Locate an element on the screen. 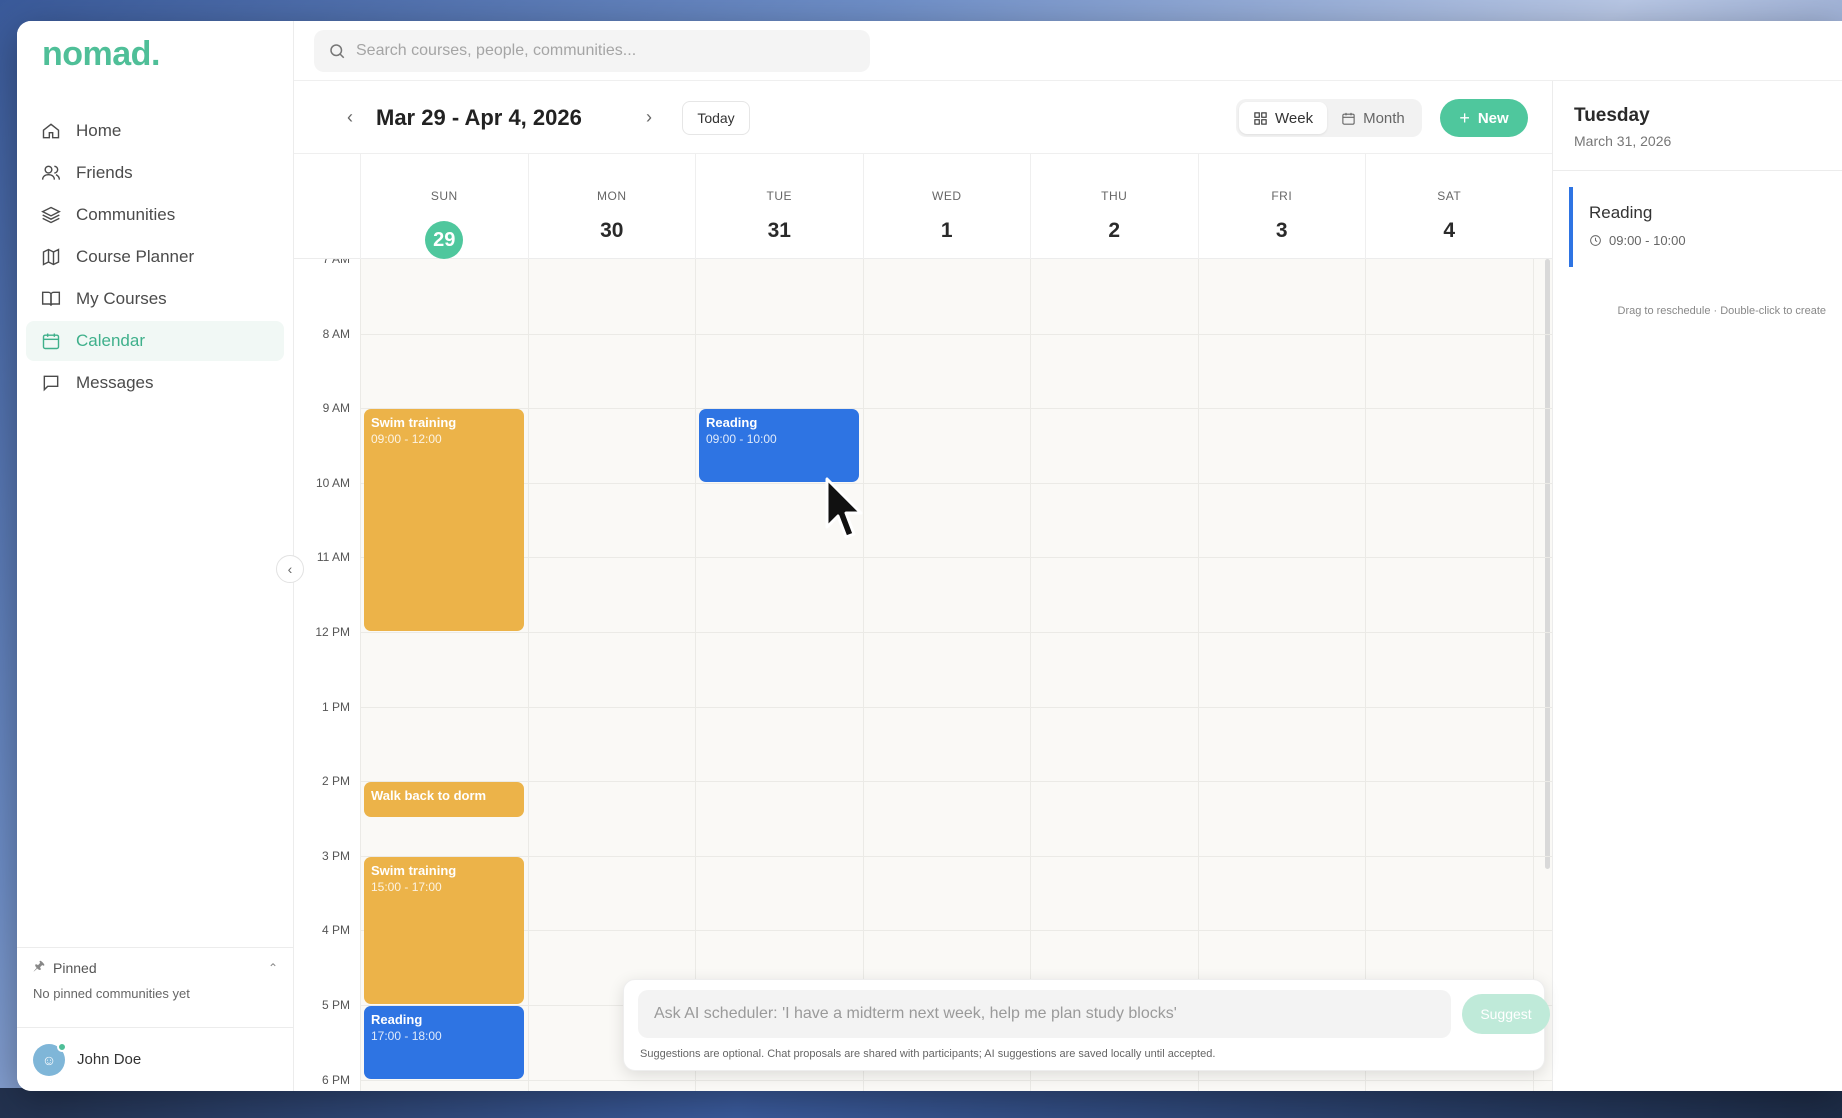 The image size is (1842, 1118). search-icon is located at coordinates (337, 51).